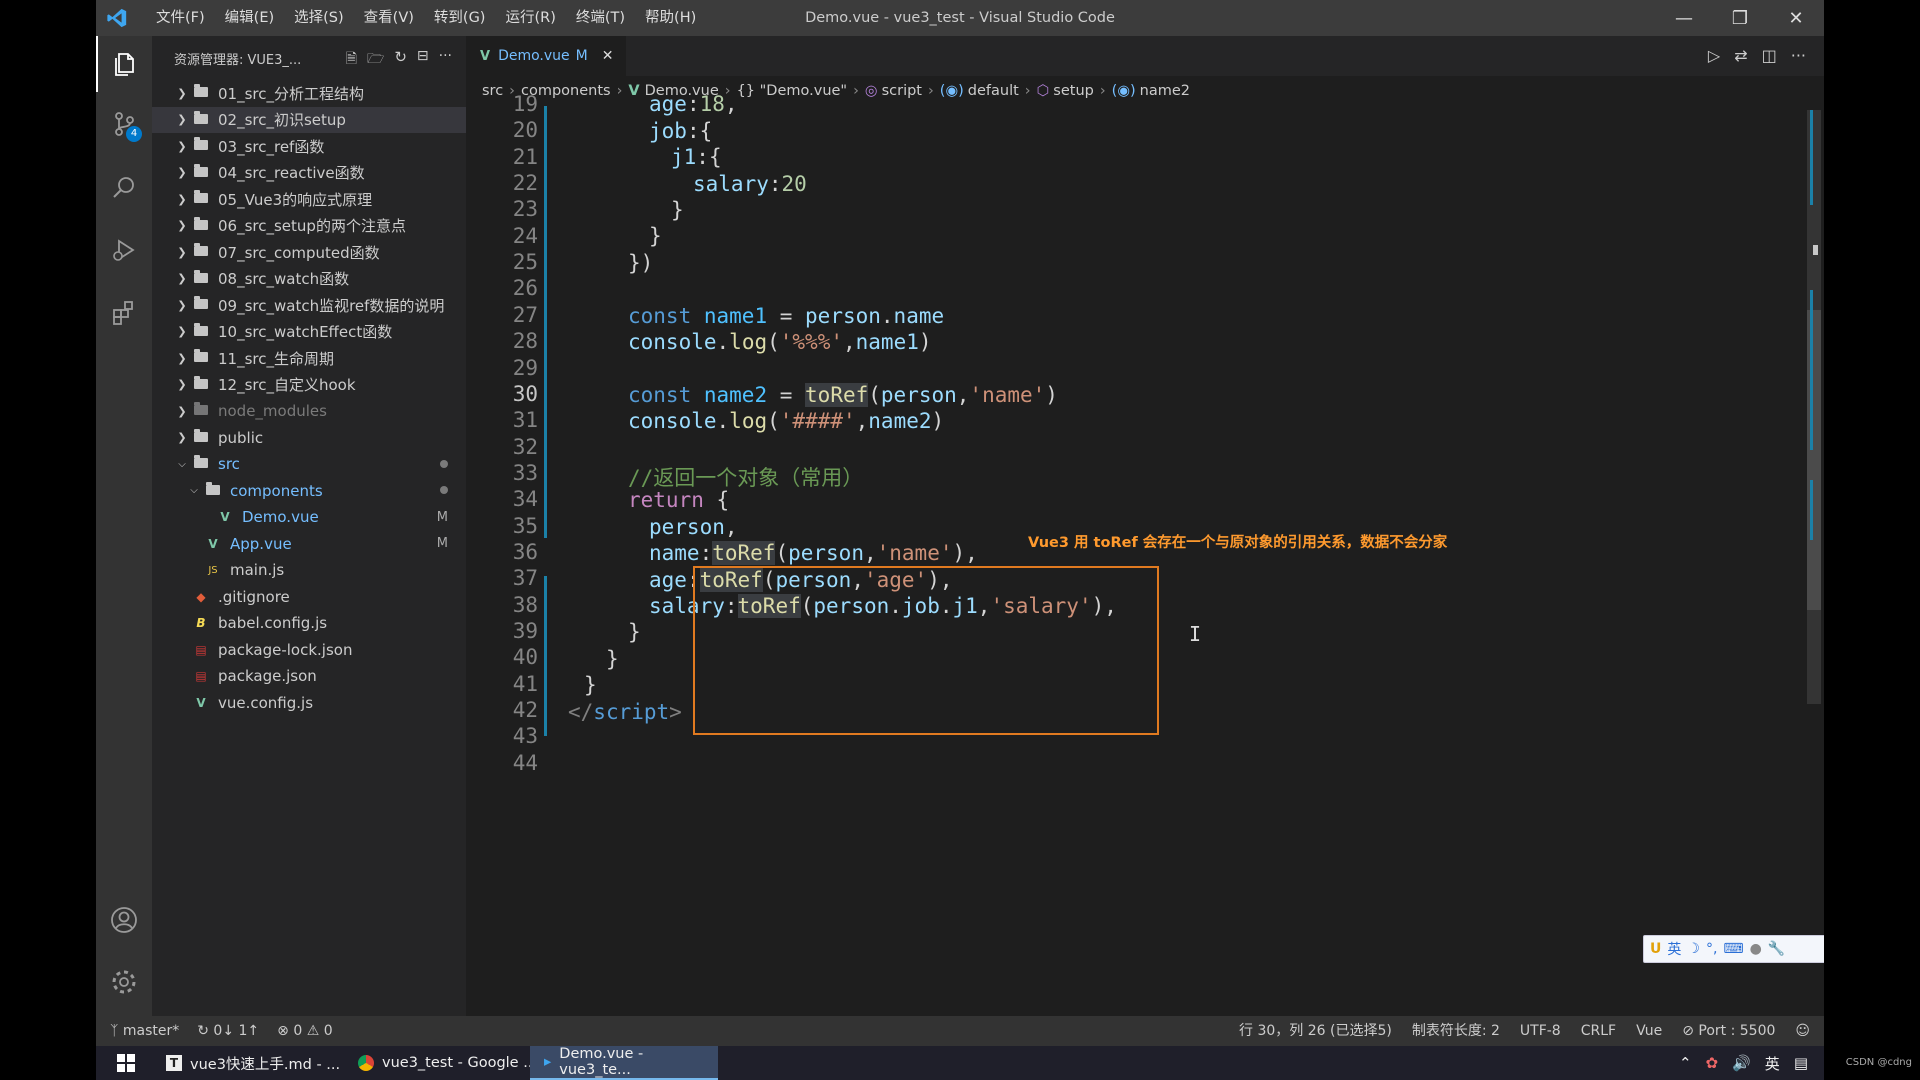 This screenshot has width=1920, height=1080. I want to click on editor-tabs: V Demo.vue M ✕ ▷ ⇄ ◫ ···, so click(1145, 56).